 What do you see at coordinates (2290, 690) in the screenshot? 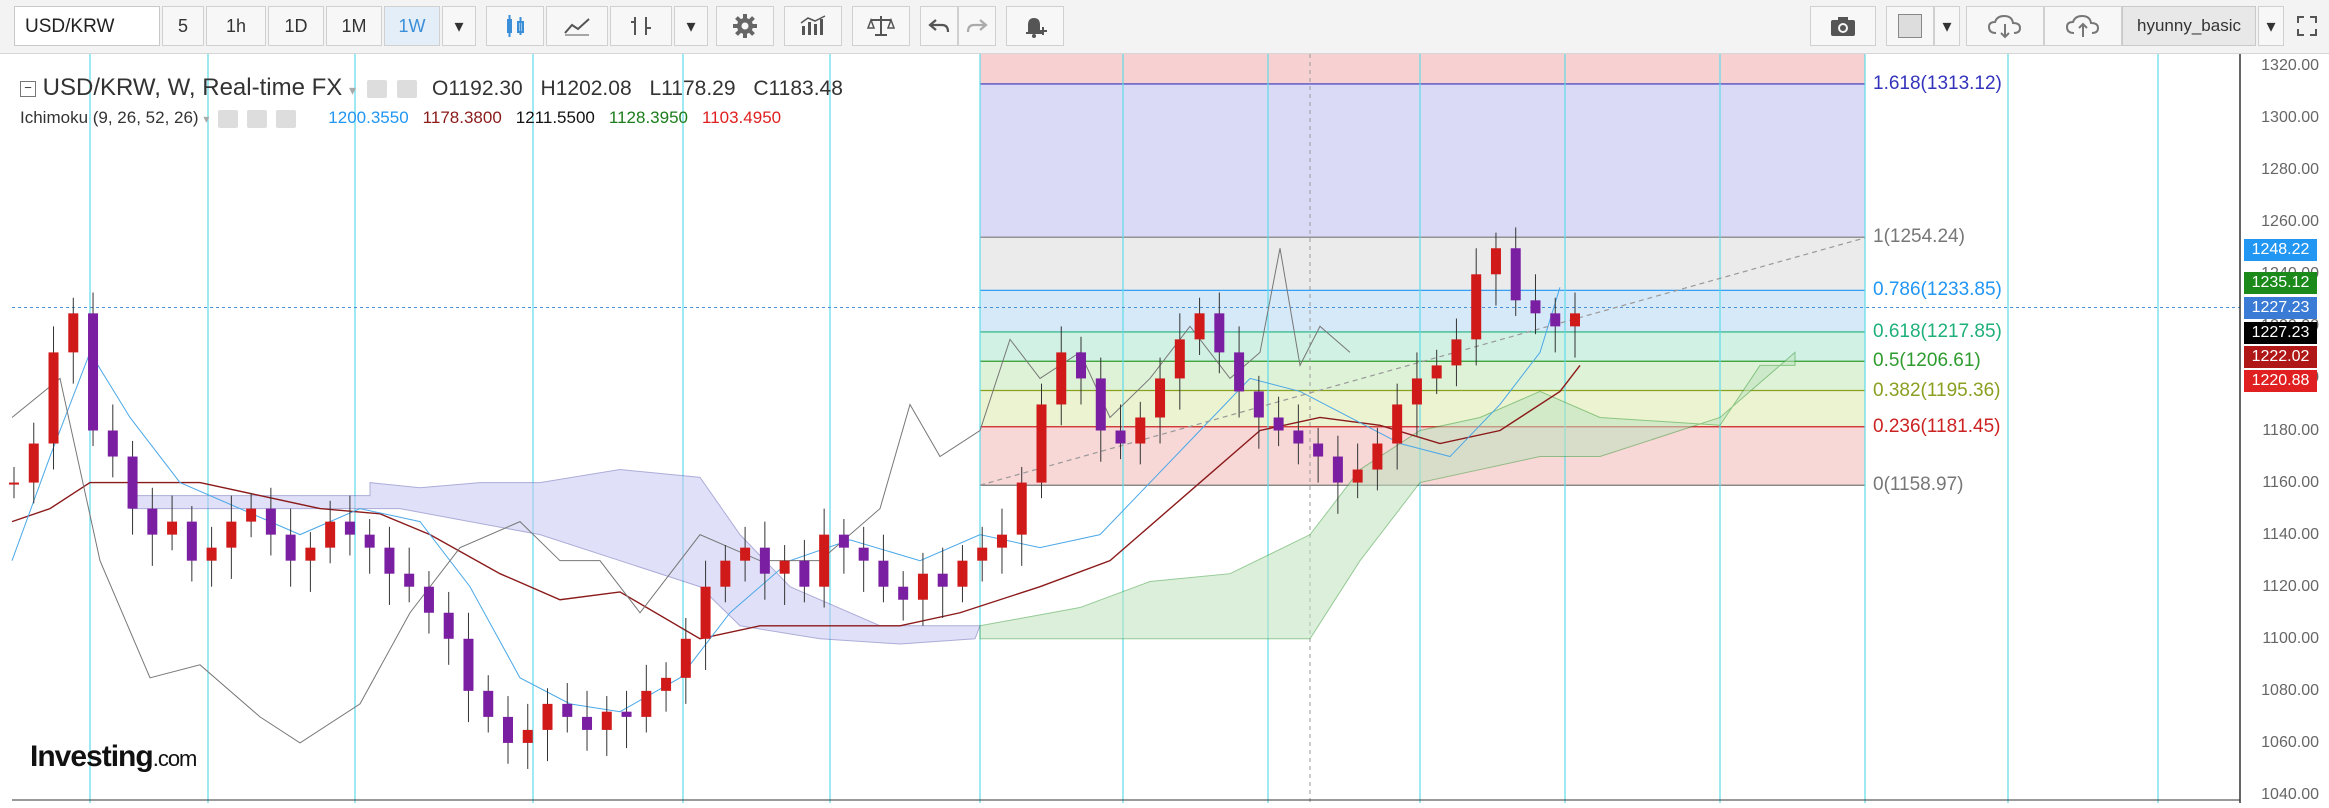
I see `price-tick-label: 1080.00` at bounding box center [2290, 690].